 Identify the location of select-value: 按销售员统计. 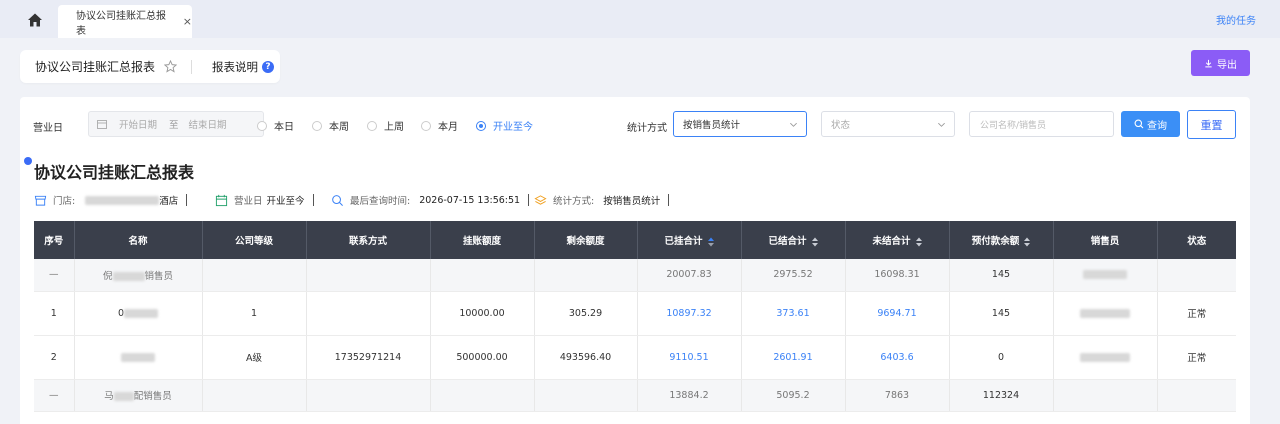
(712, 125).